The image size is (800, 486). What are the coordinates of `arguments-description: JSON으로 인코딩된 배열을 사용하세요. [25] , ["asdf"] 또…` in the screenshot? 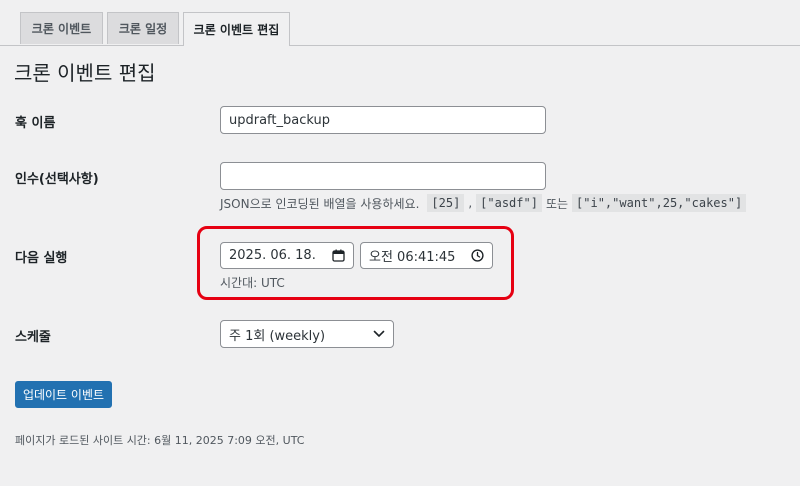 It's located at (485, 203).